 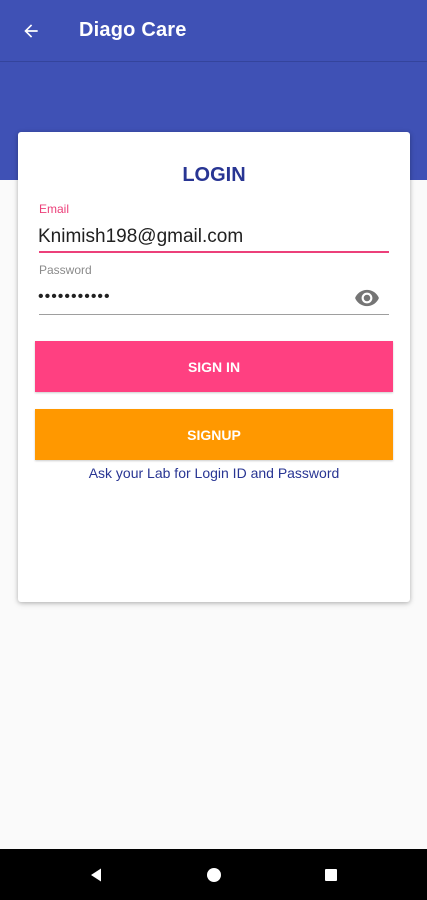 I want to click on system-nav-bar, so click(x=213, y=874).